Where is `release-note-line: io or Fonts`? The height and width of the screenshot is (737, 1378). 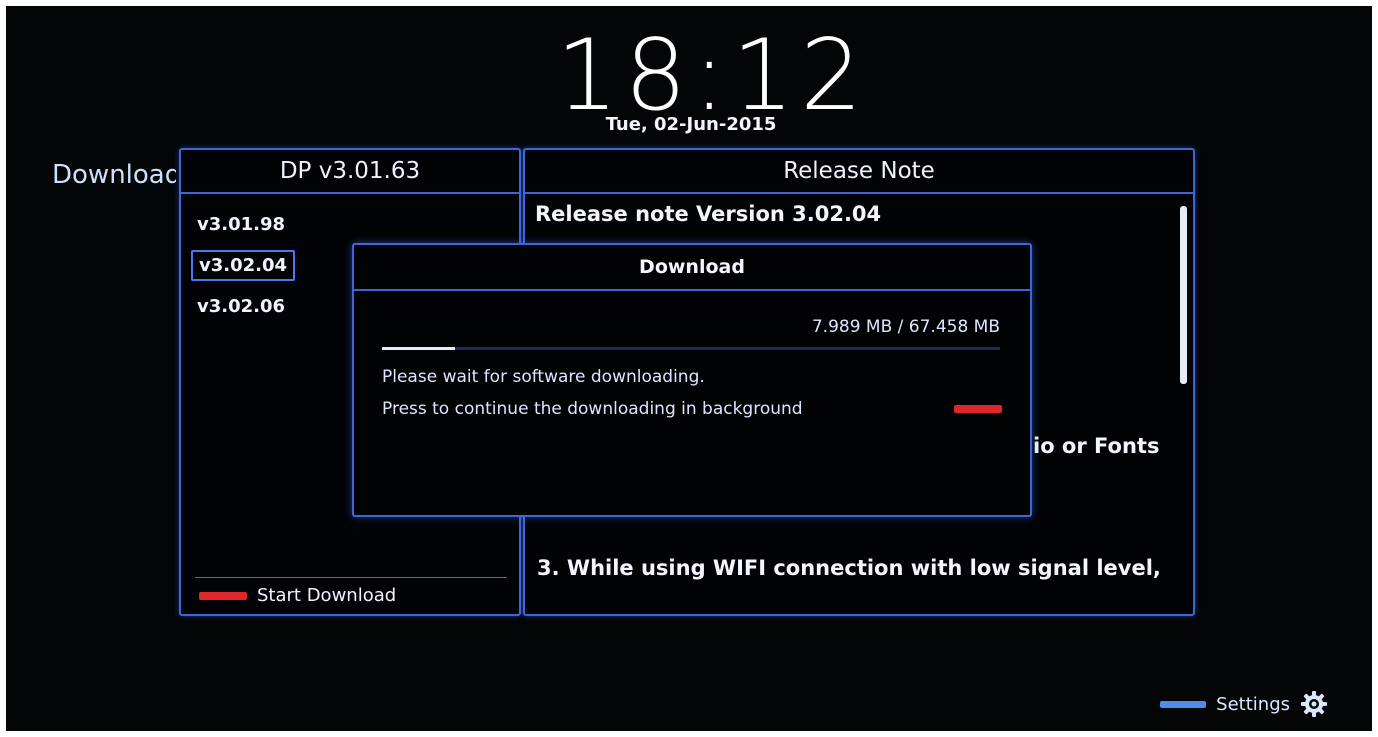
release-note-line: io or Fonts is located at coordinates (1096, 446).